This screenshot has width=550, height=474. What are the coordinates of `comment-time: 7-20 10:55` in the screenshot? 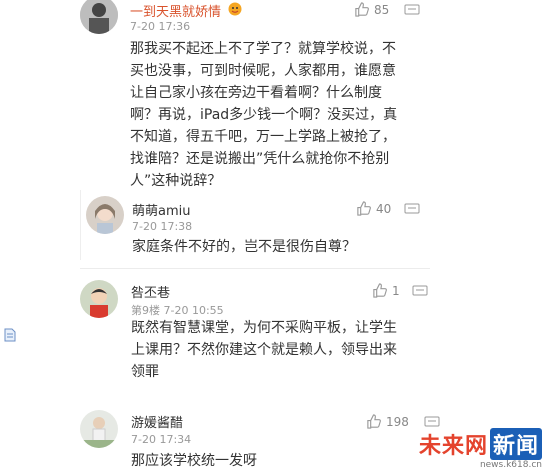 It's located at (193, 310).